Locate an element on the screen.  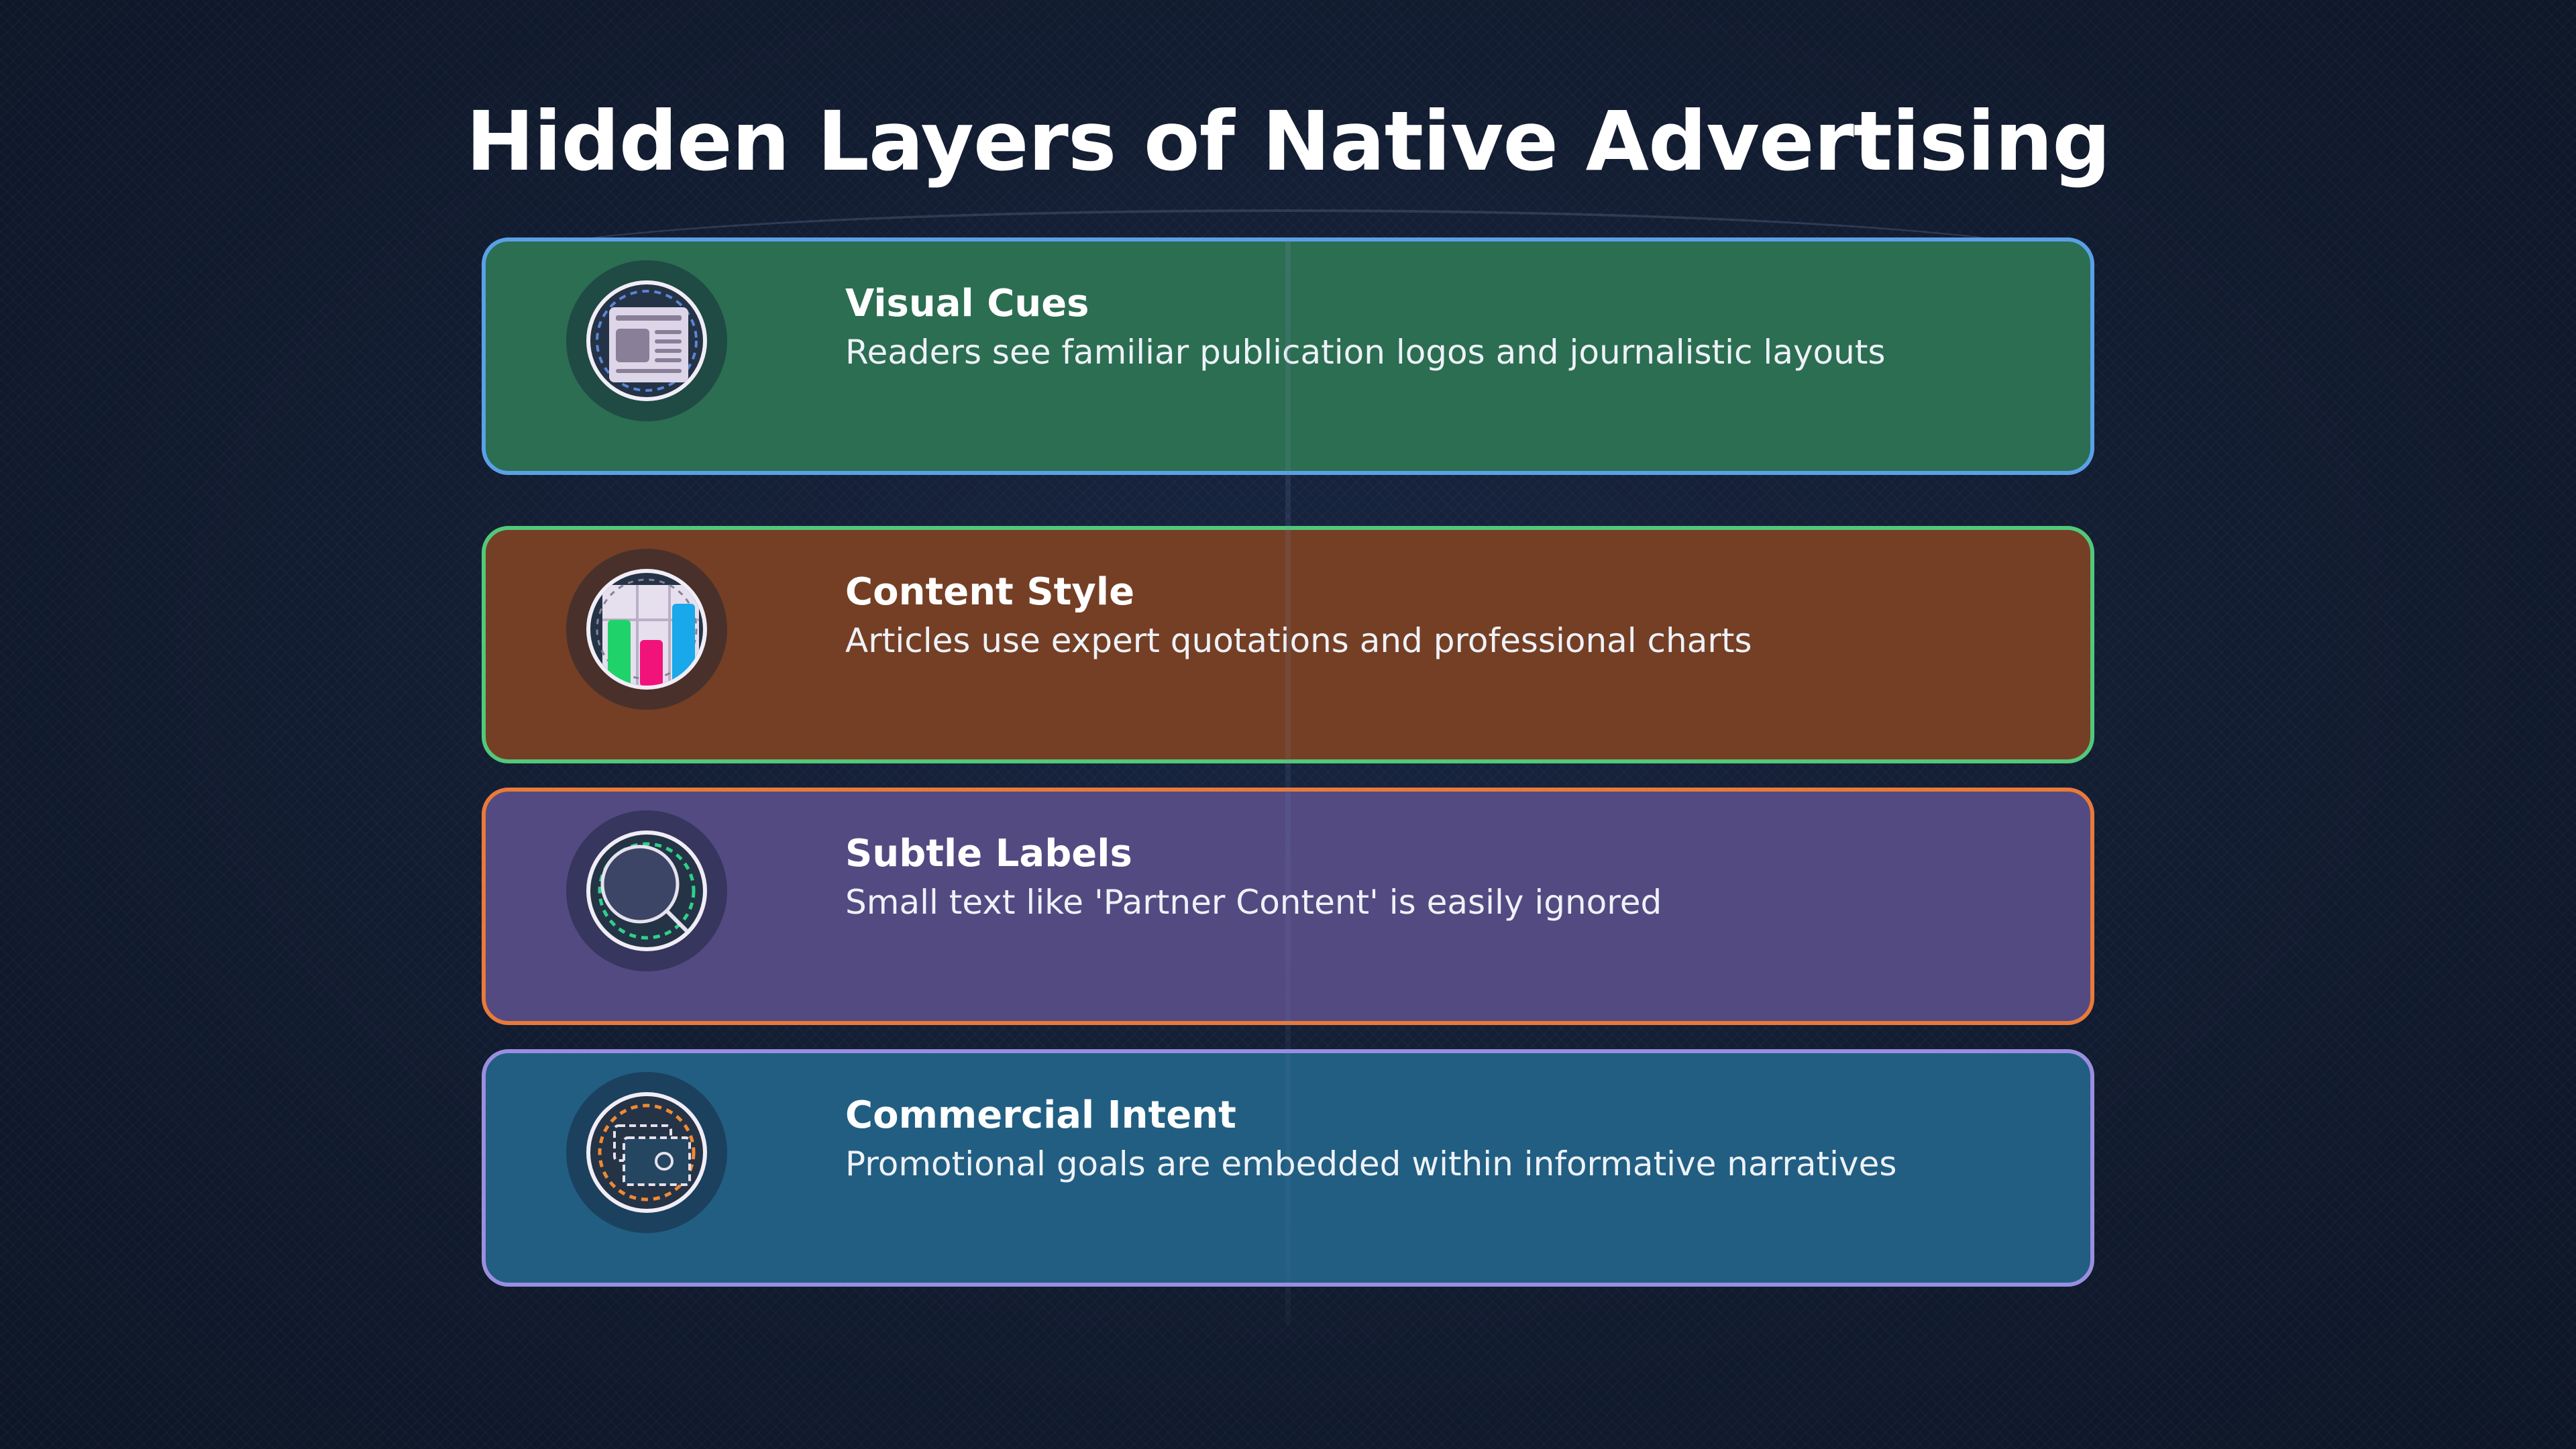
layer-title: Content Style is located at coordinates (990, 592).